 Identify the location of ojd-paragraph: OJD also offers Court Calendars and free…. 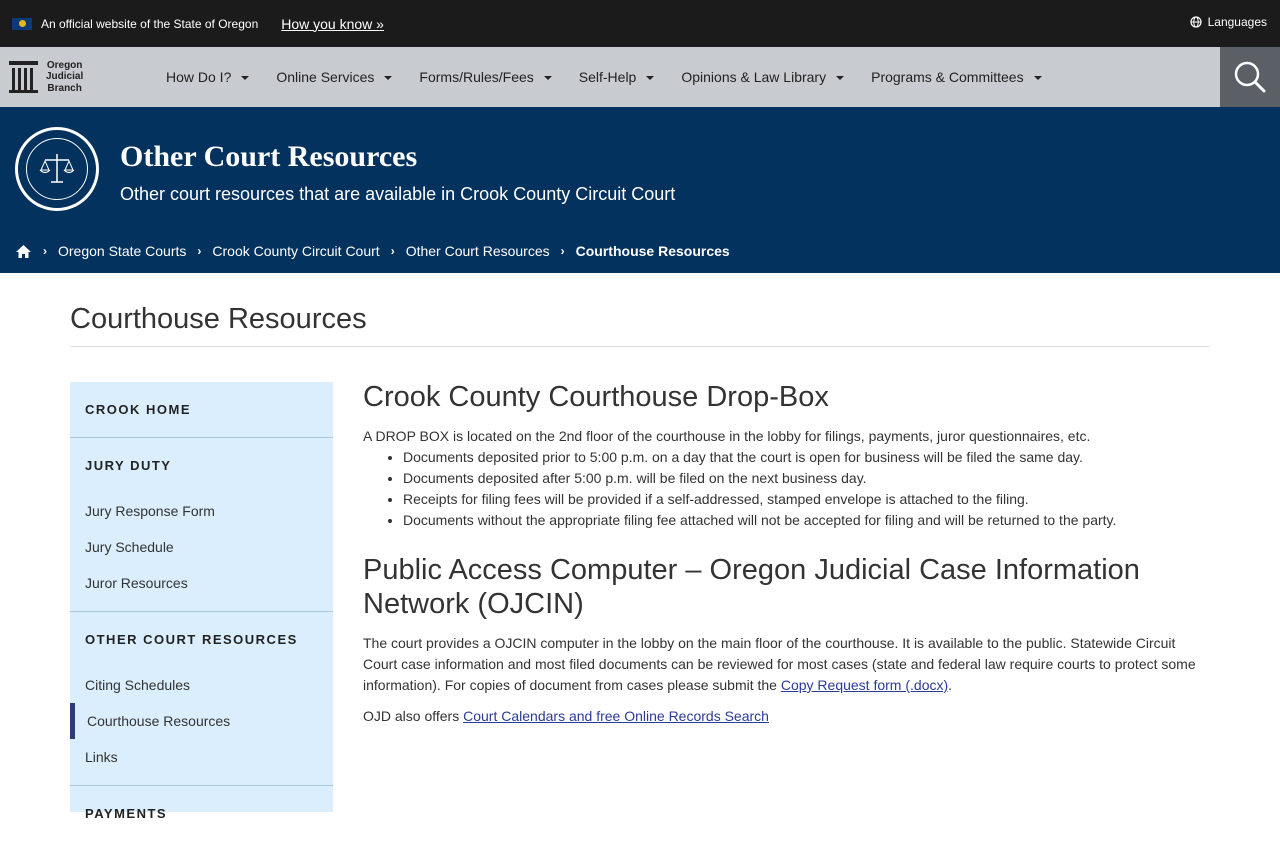
(566, 716).